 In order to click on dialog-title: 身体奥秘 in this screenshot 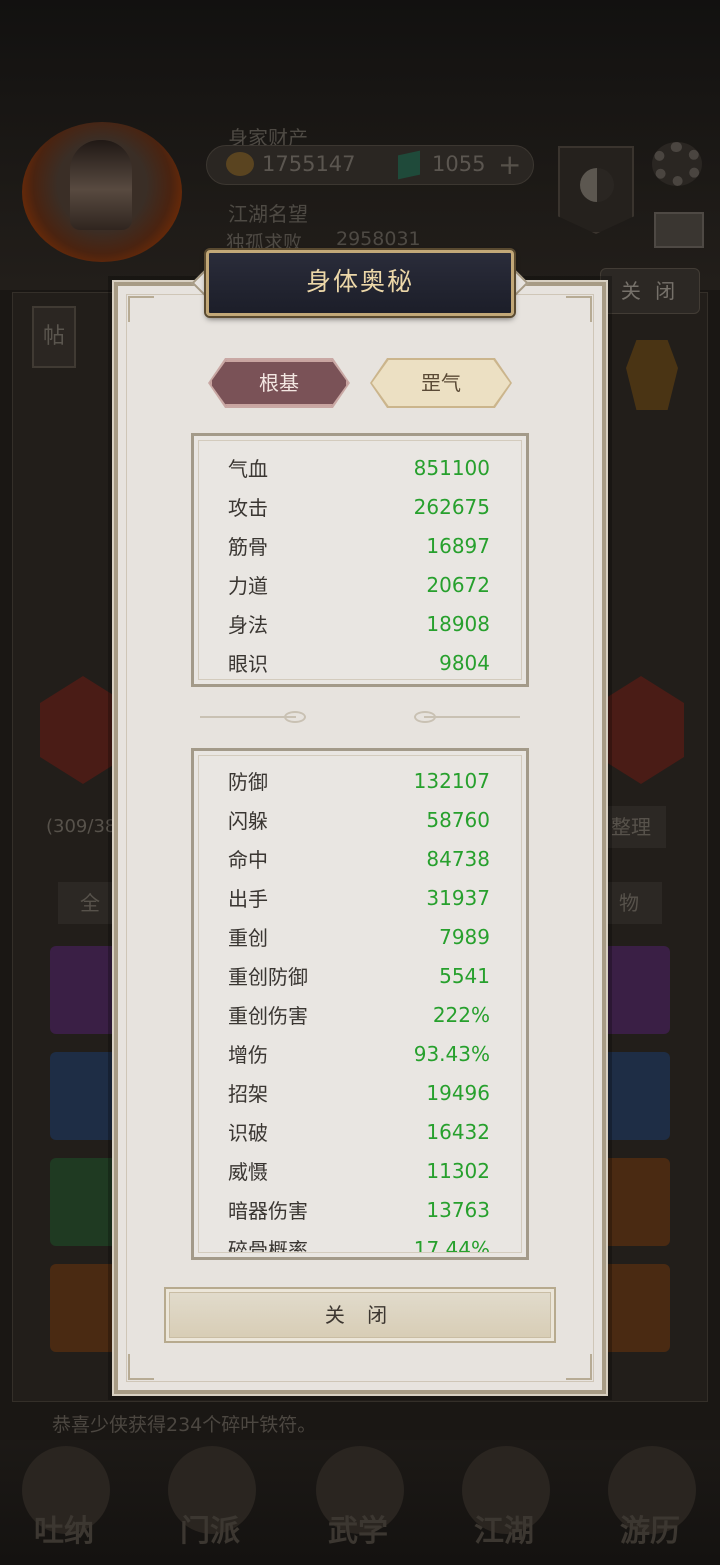, I will do `click(360, 283)`.